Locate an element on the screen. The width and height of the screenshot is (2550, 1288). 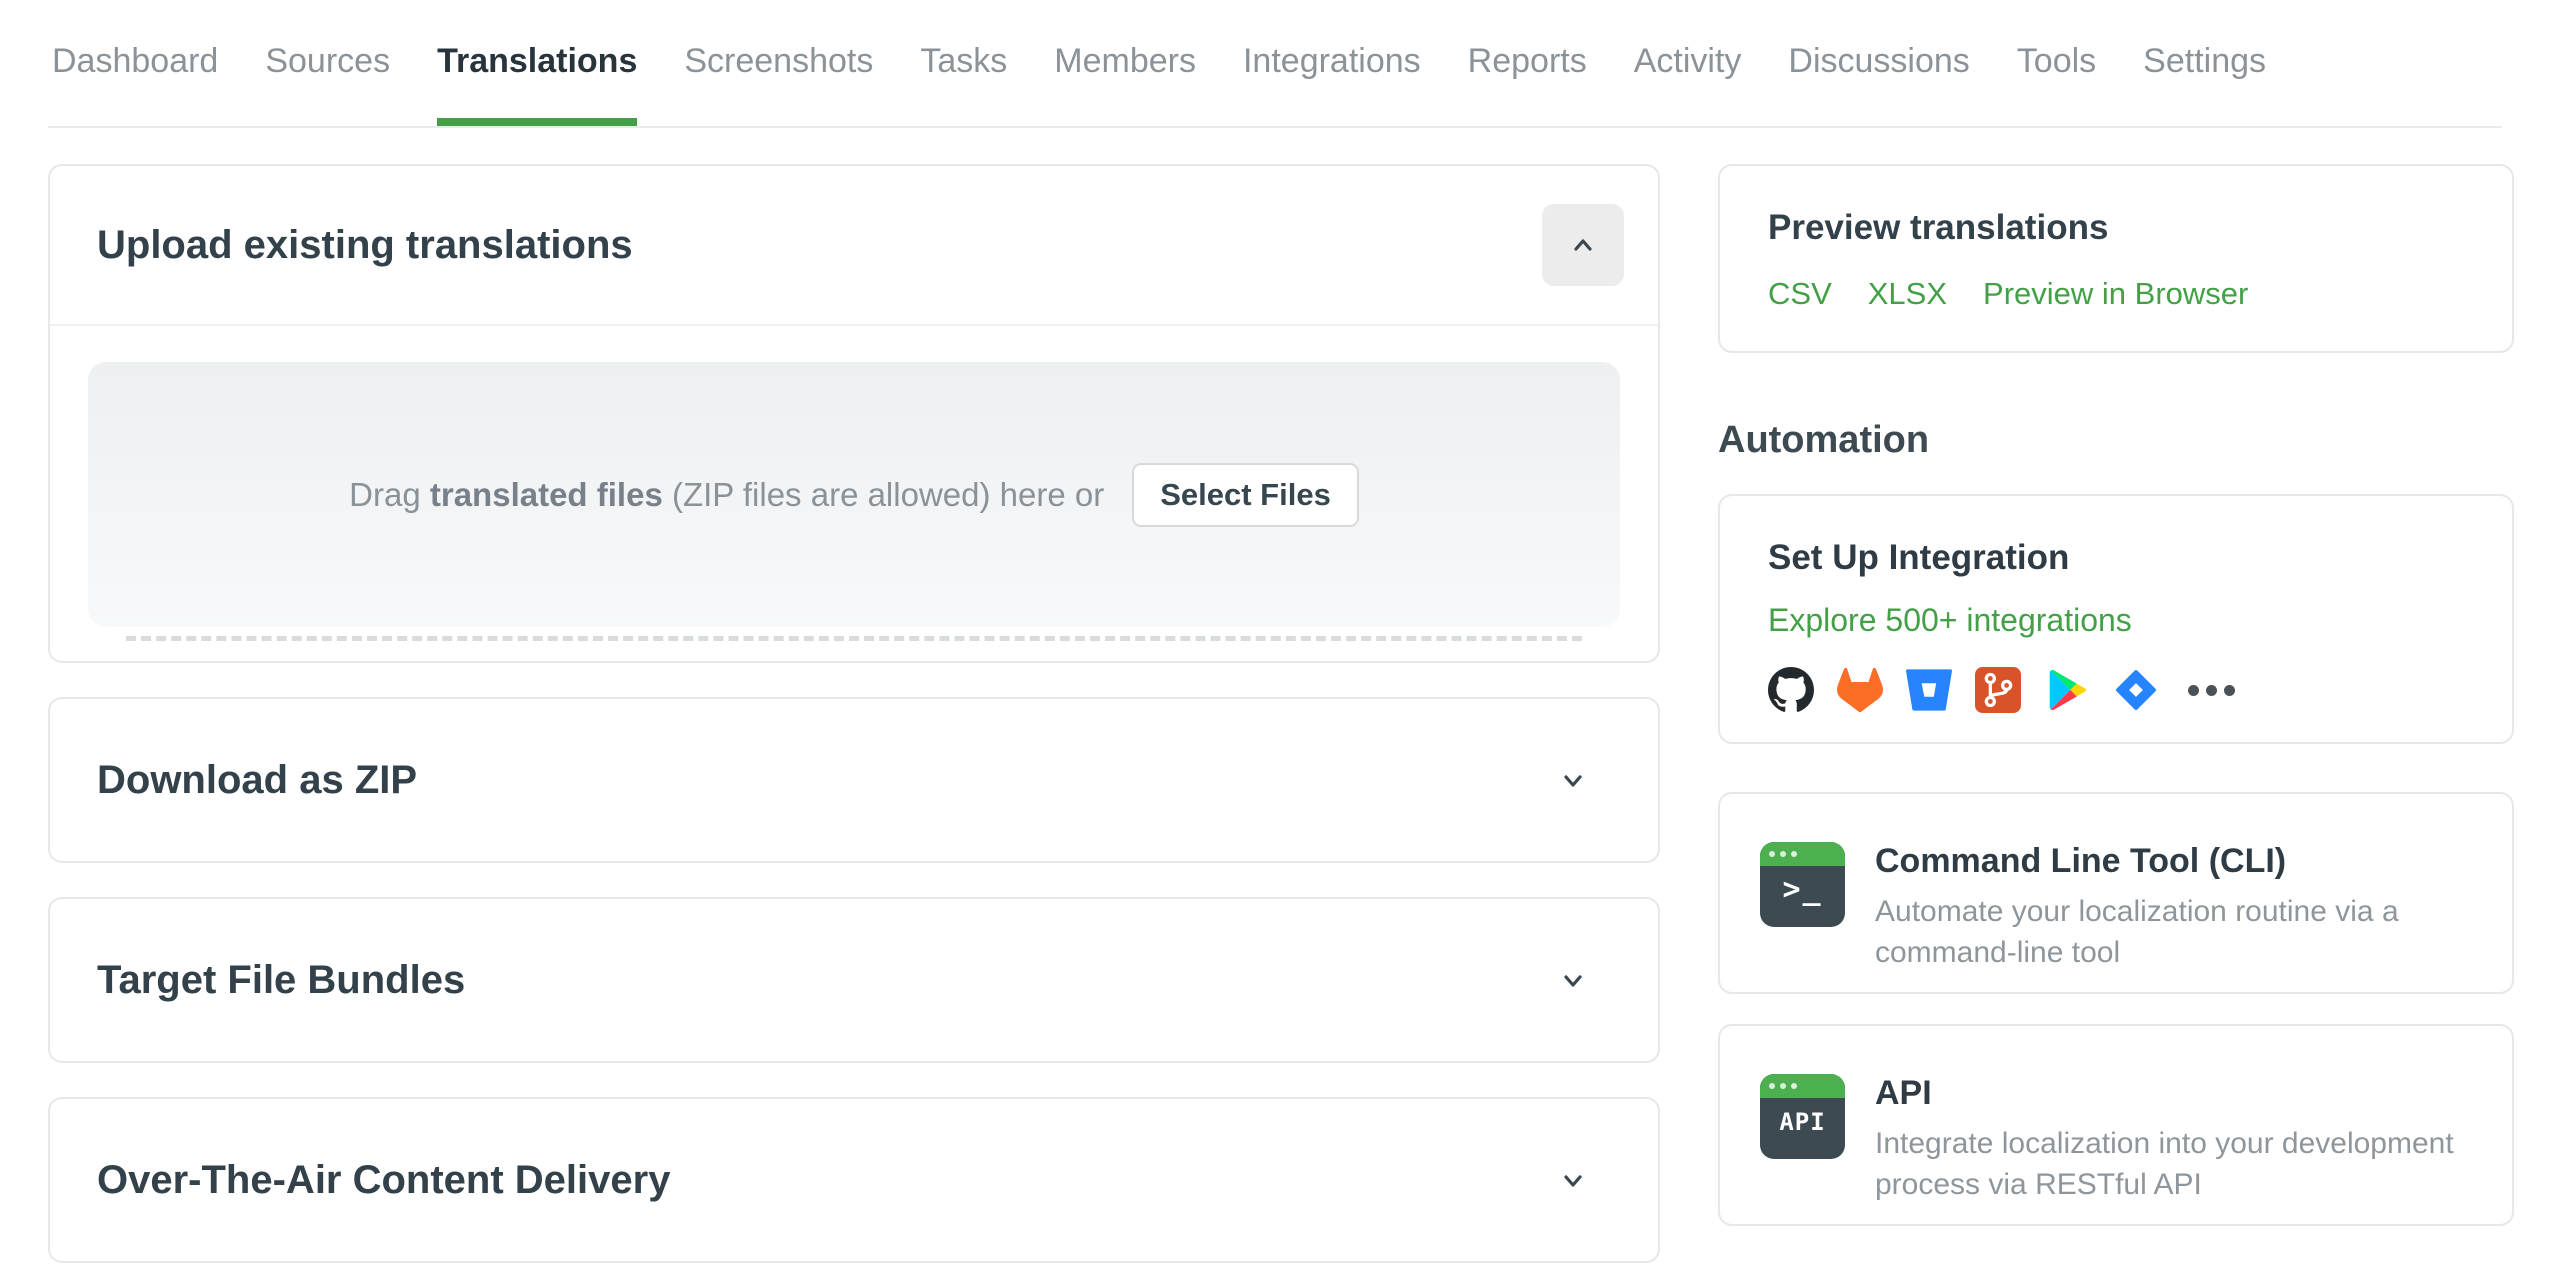
tab-tasks: Tasks is located at coordinates (963, 84).